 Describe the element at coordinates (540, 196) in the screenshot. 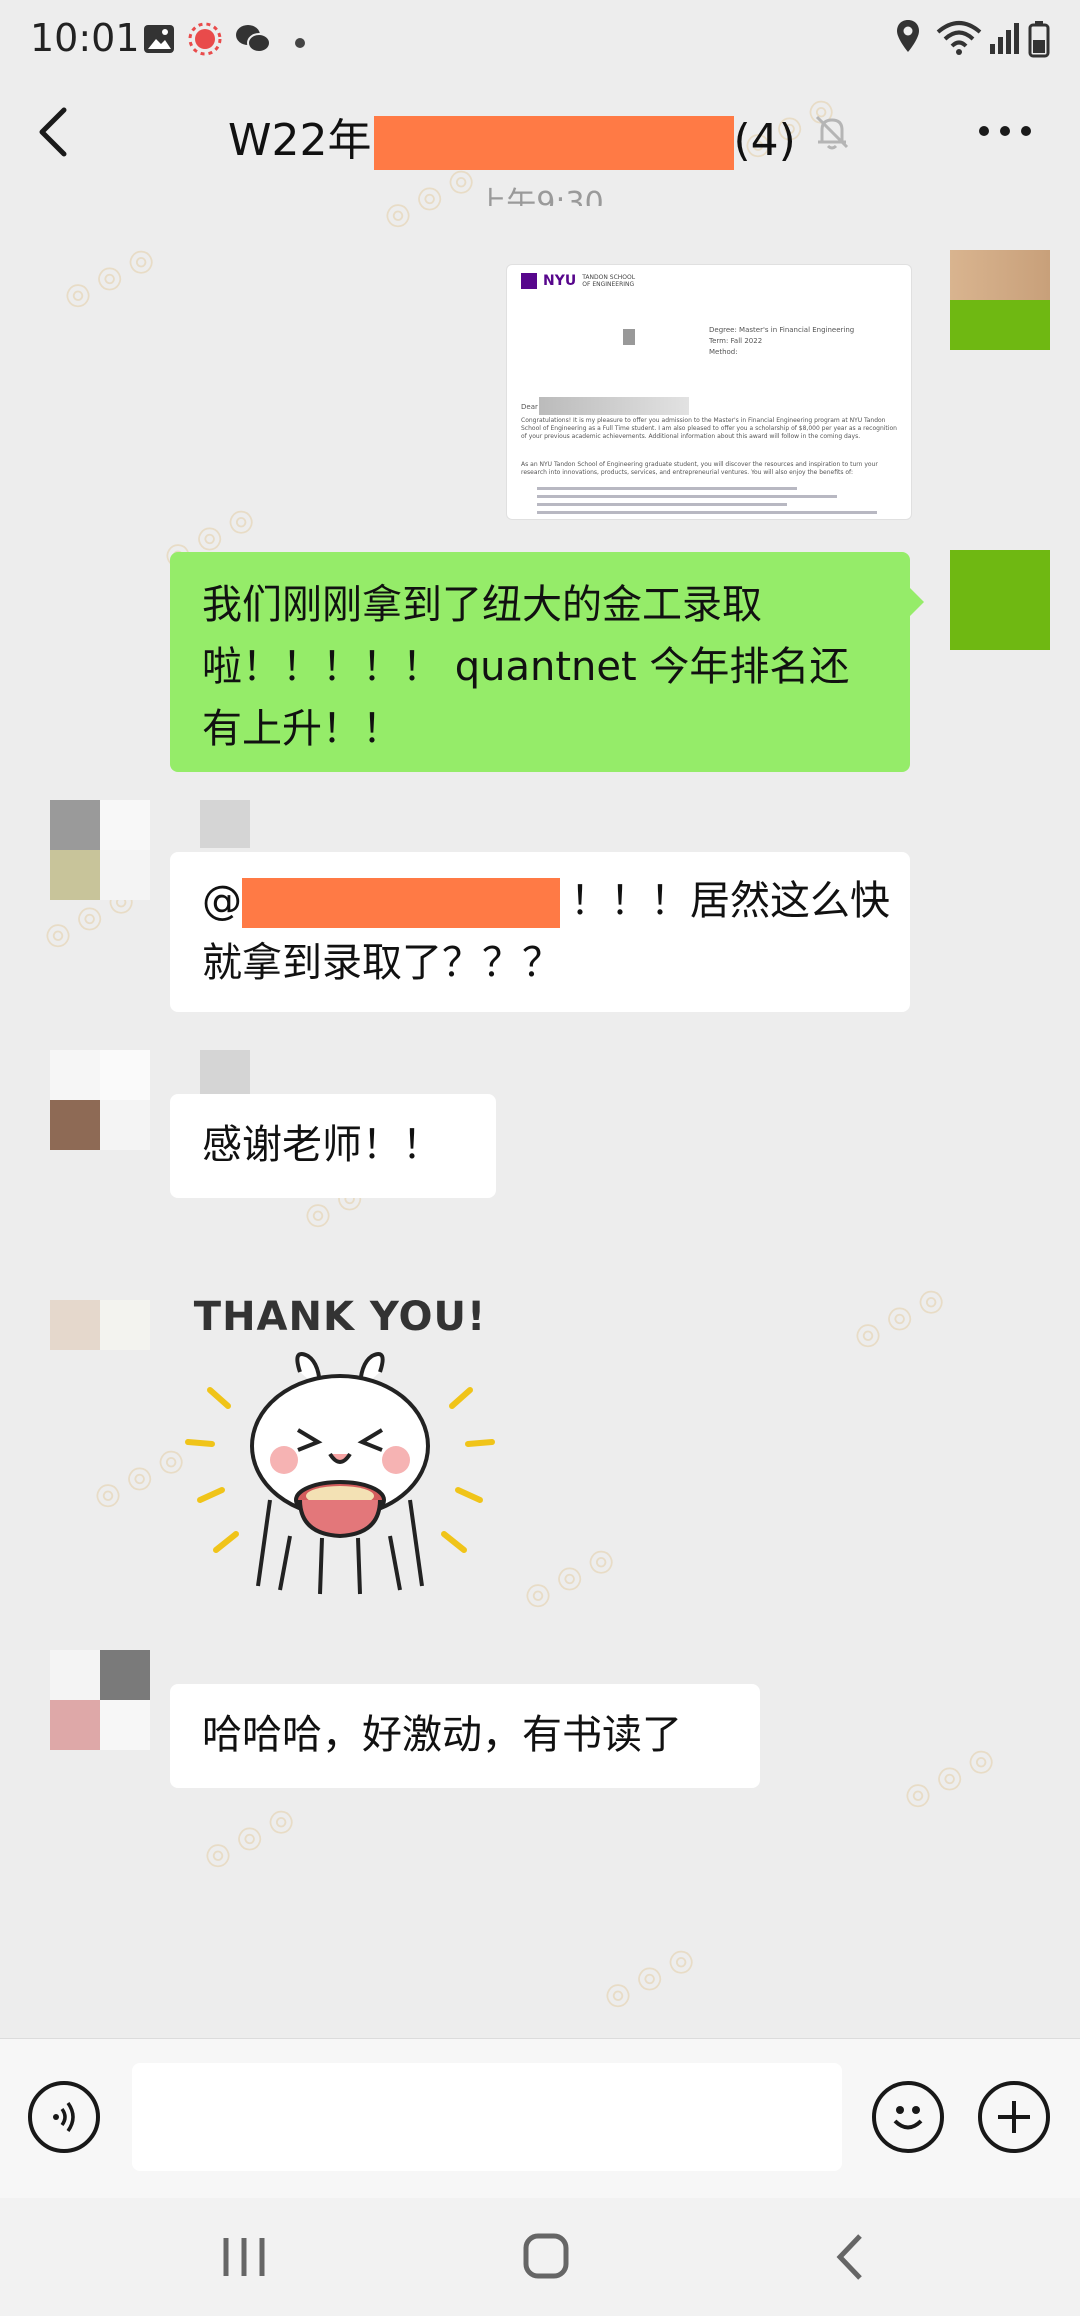

I see `message-timestamp: 上午9:30` at that location.